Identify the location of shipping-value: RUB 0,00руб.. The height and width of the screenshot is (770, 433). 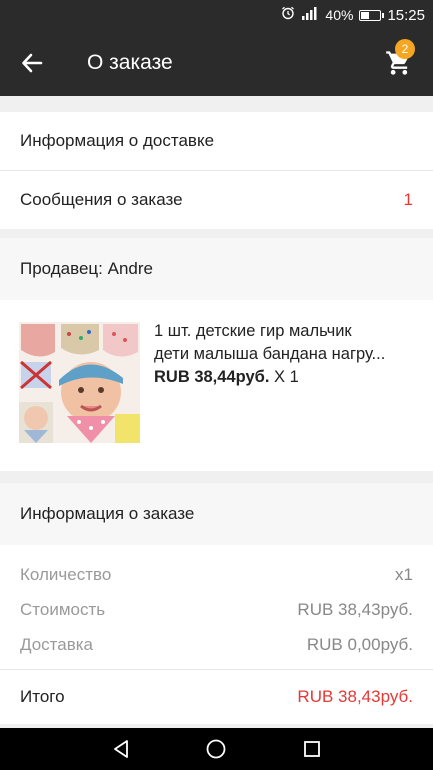
(359, 644).